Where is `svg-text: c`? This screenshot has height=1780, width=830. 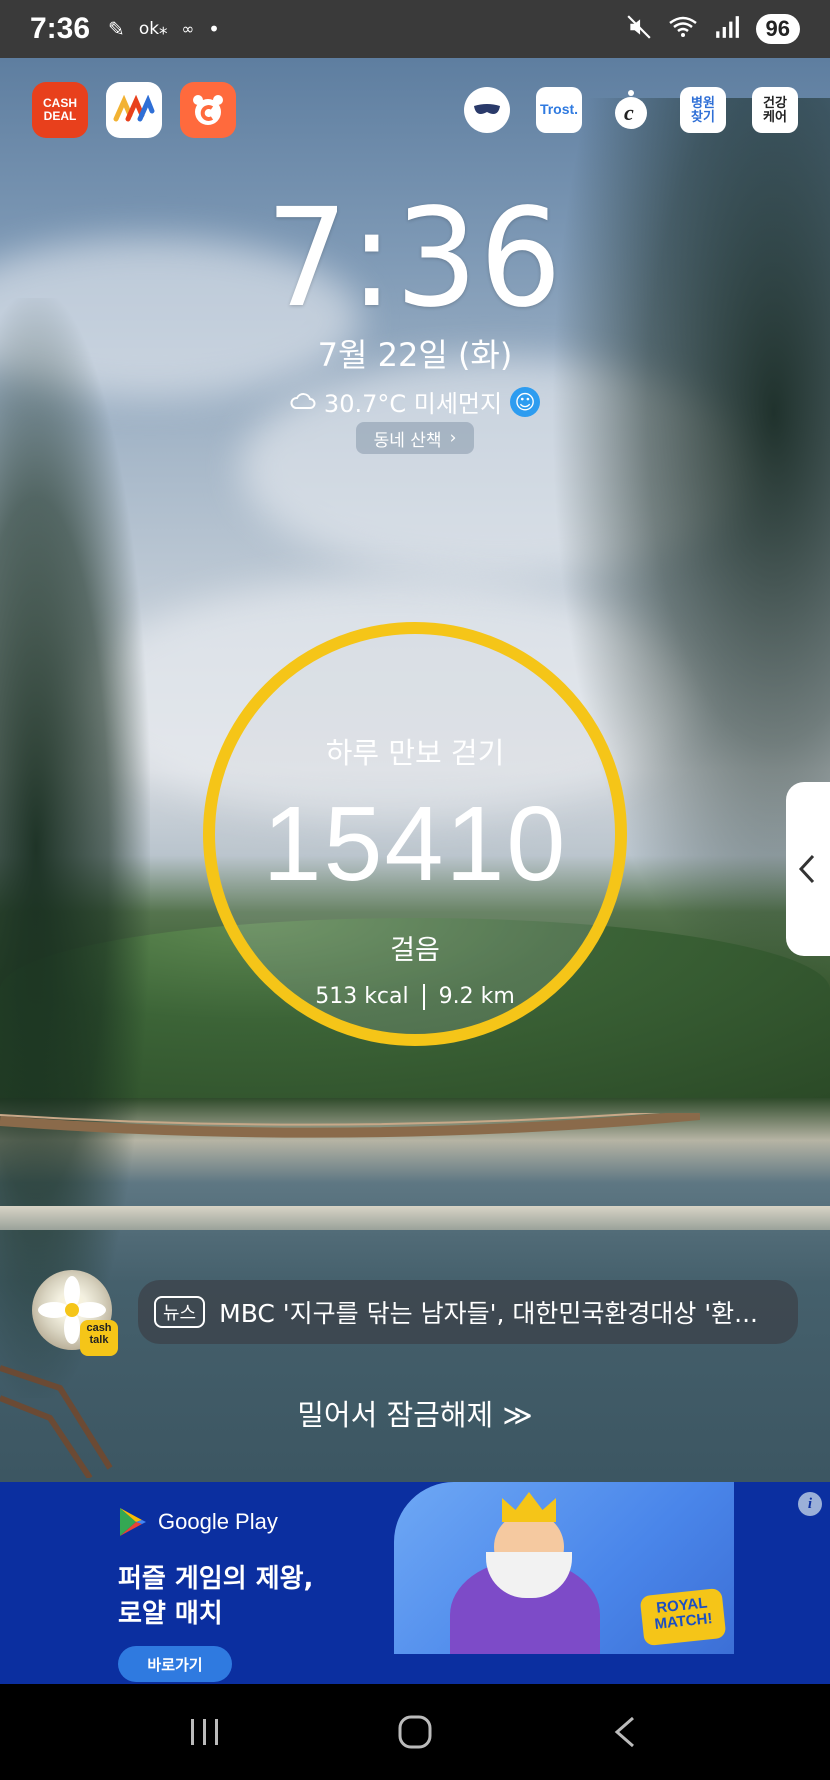 svg-text: c is located at coordinates (629, 112).